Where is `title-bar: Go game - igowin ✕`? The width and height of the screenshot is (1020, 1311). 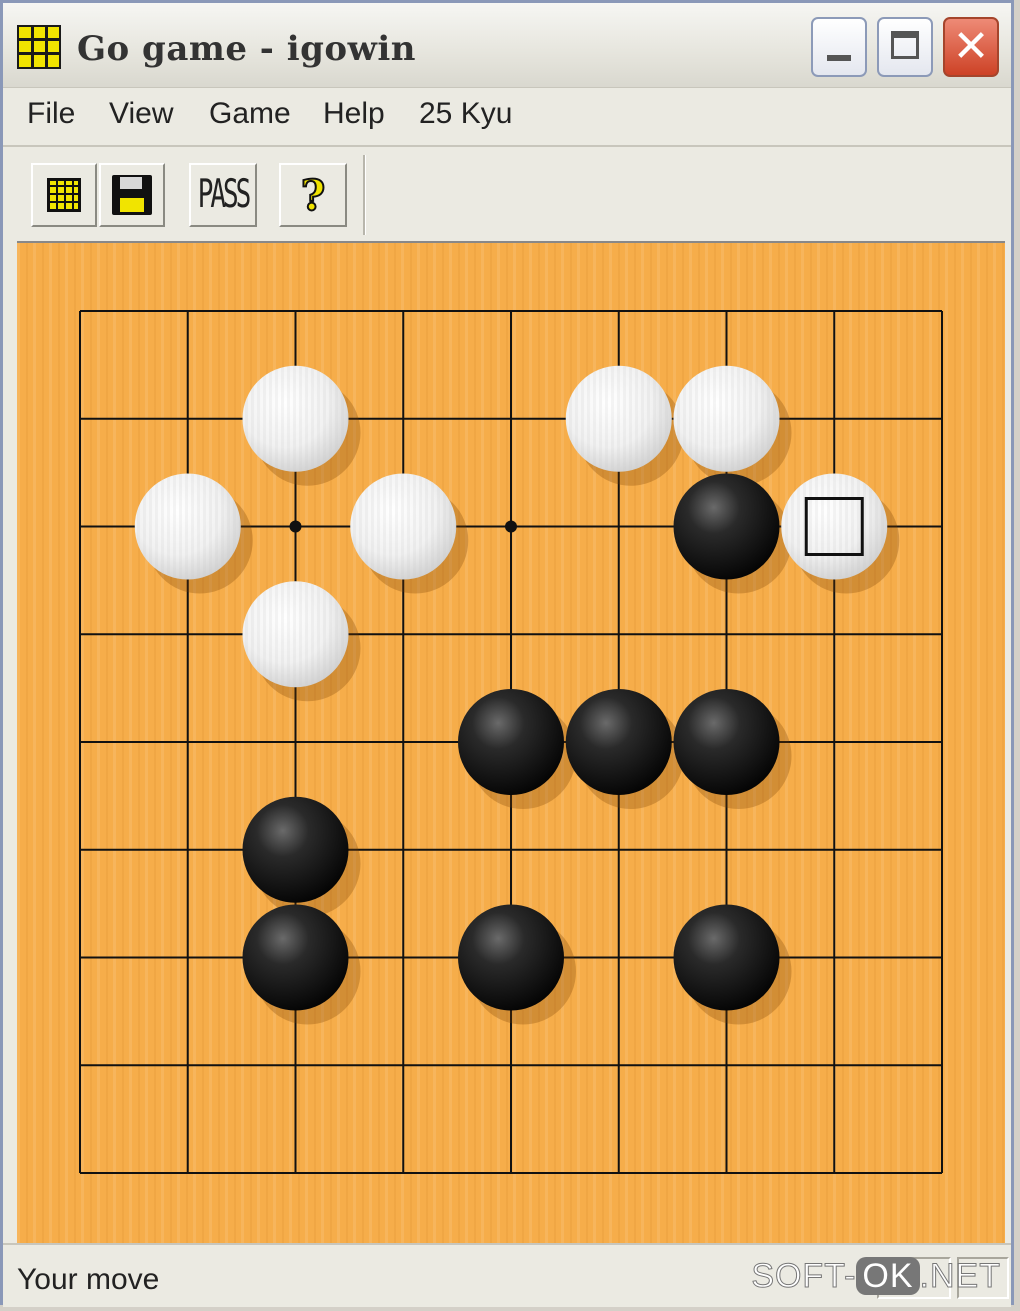
title-bar: Go game - igowin ✕ is located at coordinates (507, 45).